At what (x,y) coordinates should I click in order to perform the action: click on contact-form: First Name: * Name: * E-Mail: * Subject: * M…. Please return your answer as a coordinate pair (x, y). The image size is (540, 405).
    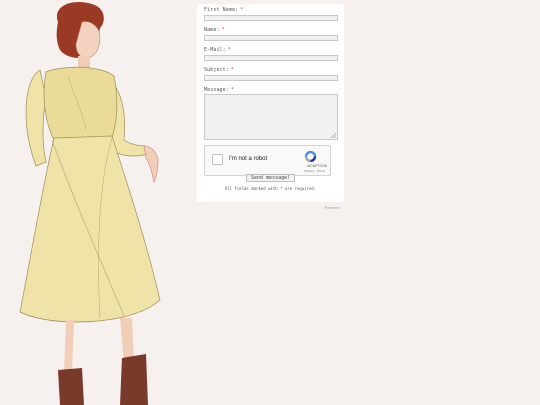
    Looking at the image, I should click on (270, 103).